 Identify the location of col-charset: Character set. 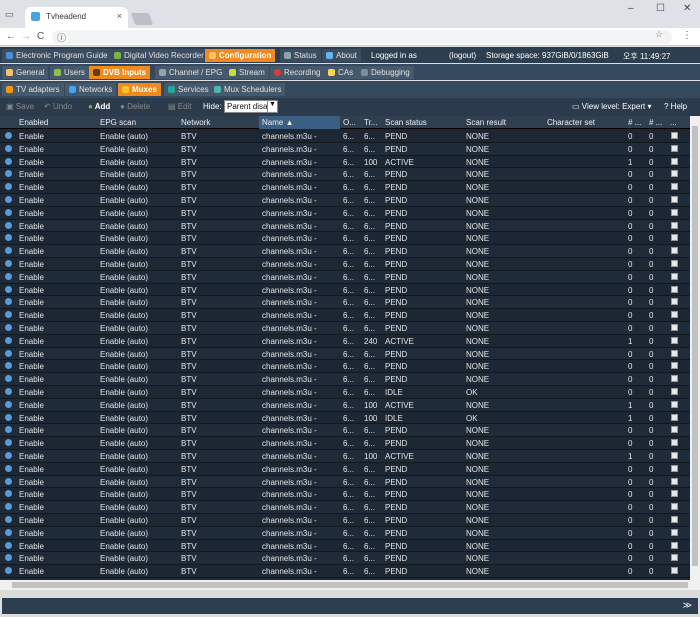
(586, 122).